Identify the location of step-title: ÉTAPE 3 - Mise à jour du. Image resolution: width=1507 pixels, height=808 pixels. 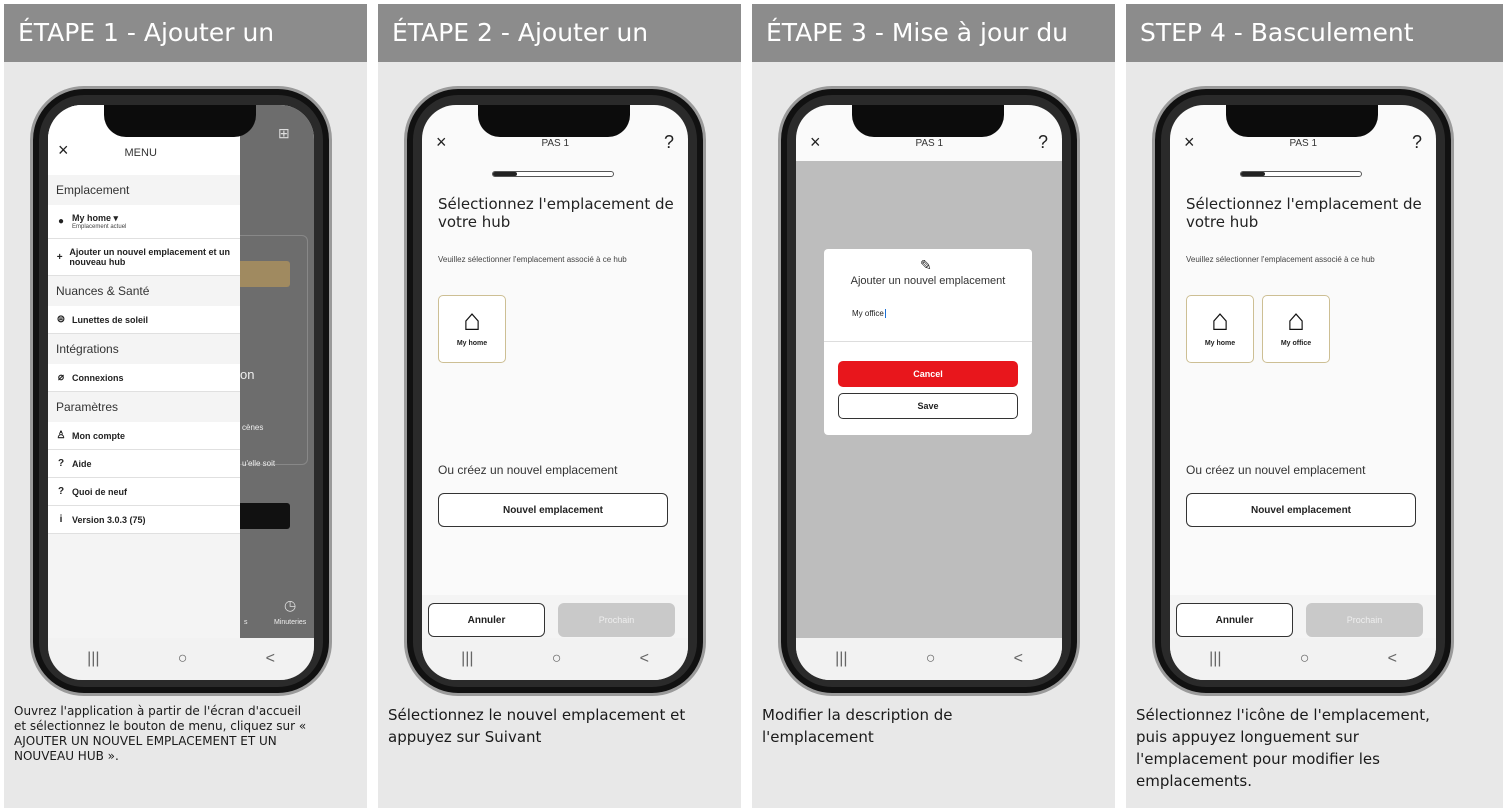
(933, 33).